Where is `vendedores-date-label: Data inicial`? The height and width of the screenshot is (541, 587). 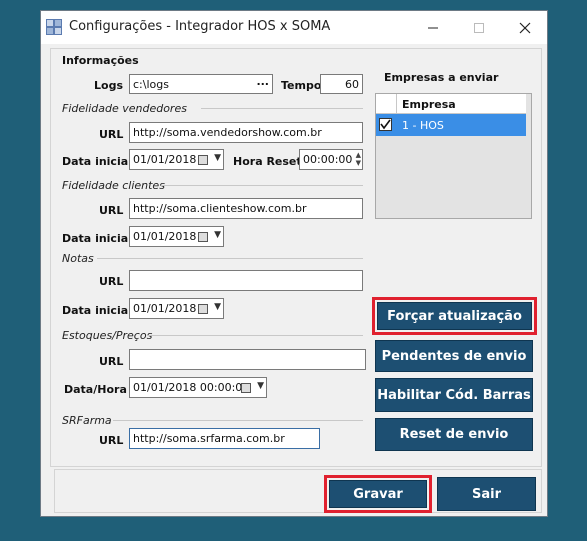 vendedores-date-label: Data inicial is located at coordinates (97, 161).